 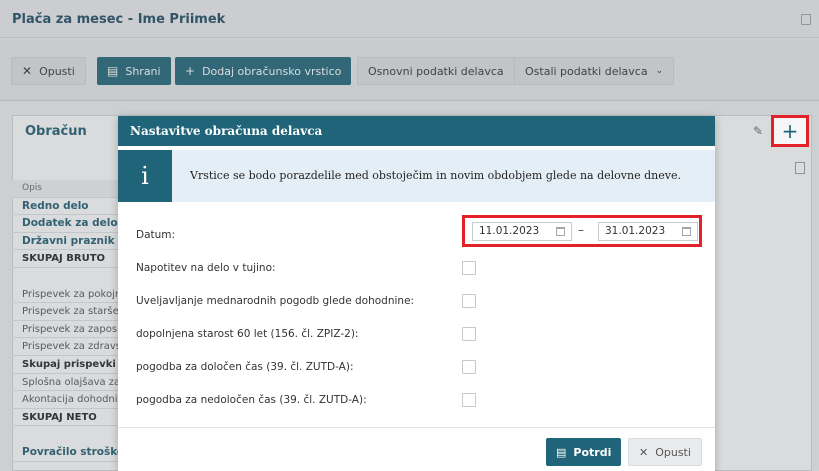 I want to click on date-to-value: 31.01.2023, so click(x=635, y=231).